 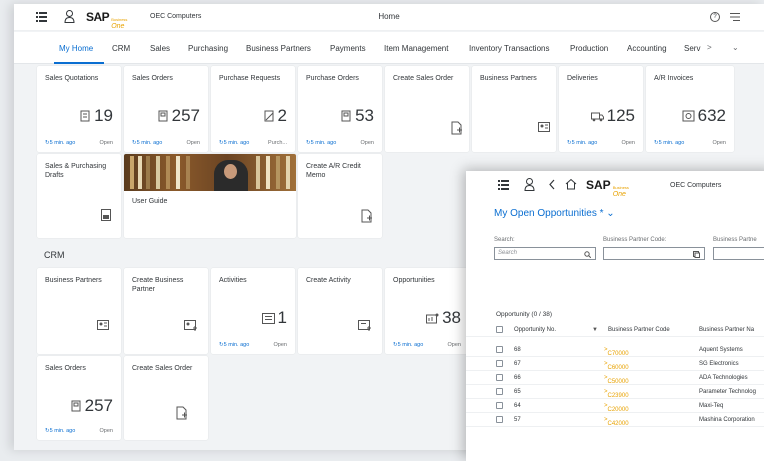 I want to click on table-row: 68 > C70000 Aquent Systems, so click(x=615, y=350).